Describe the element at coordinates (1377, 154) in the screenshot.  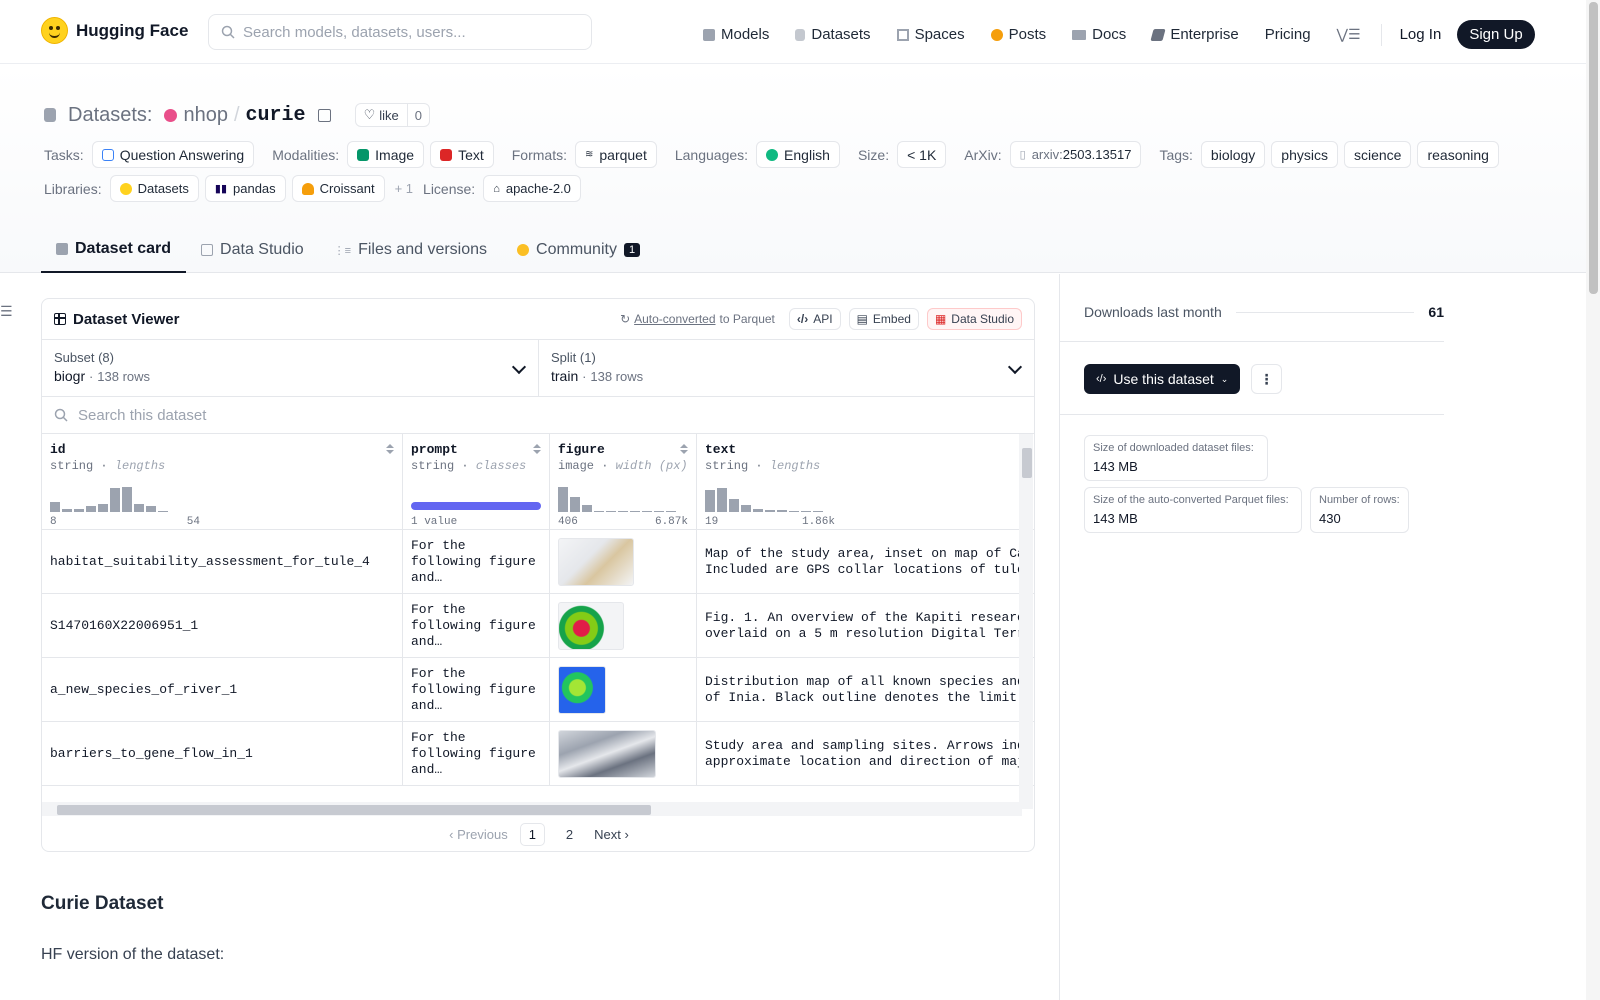
I see `tag-chip: science` at that location.